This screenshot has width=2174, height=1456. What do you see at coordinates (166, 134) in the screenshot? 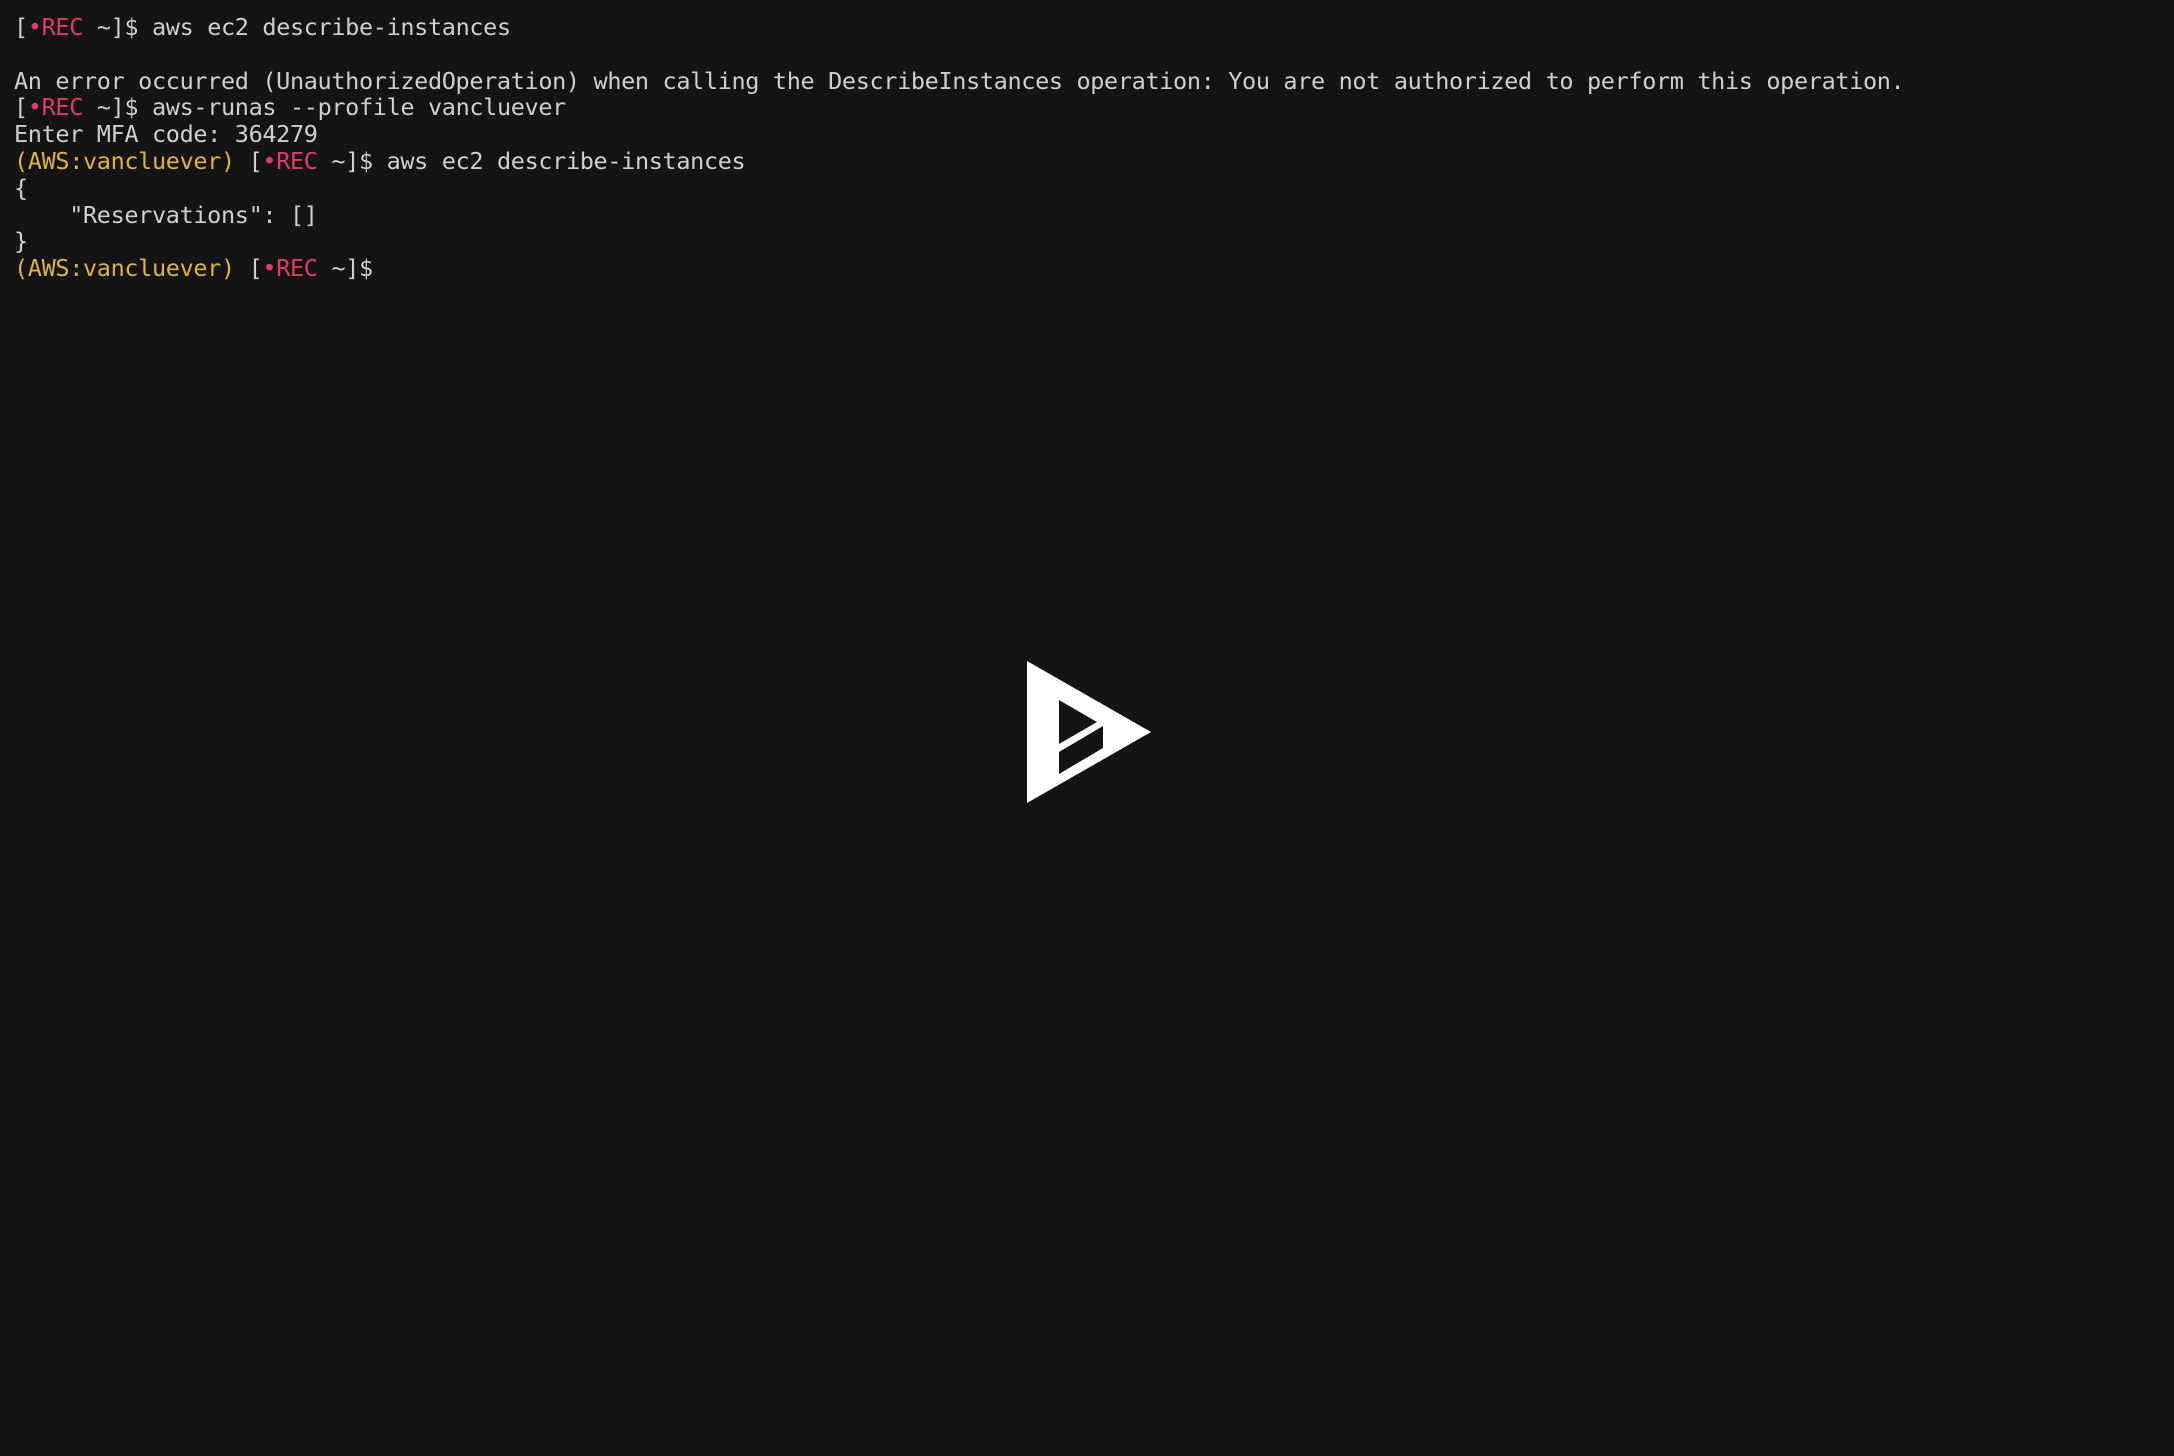
I see `terminal-segment: Enter MFA code: 364279` at bounding box center [166, 134].